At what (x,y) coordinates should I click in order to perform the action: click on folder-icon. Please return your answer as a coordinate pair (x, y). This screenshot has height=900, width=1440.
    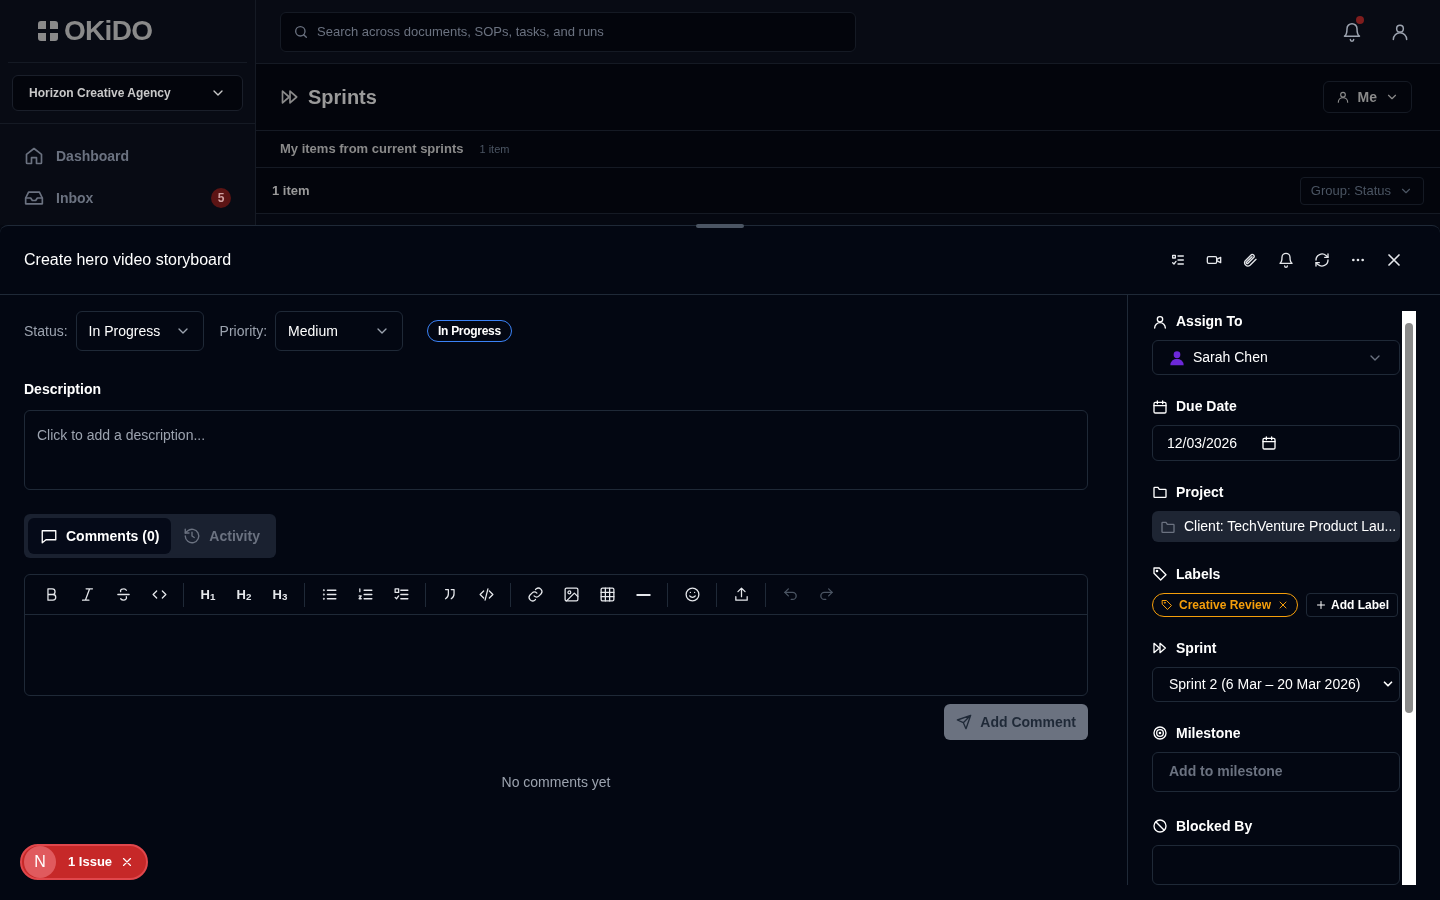
    Looking at the image, I should click on (1160, 492).